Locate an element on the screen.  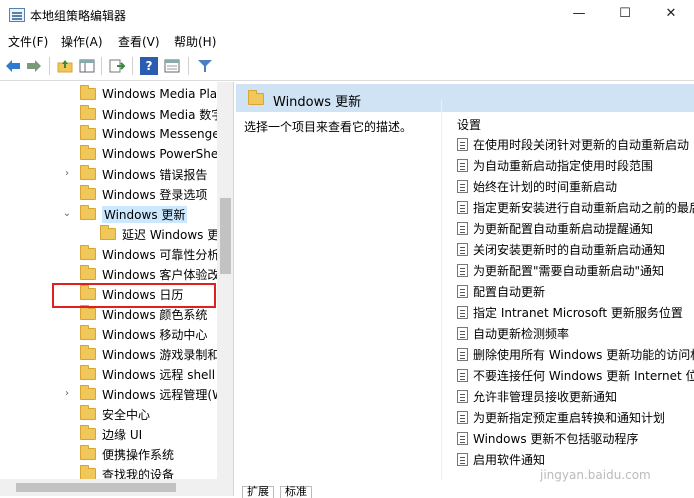
tree-item-label: Windows 颜色系统 is located at coordinates (155, 314).